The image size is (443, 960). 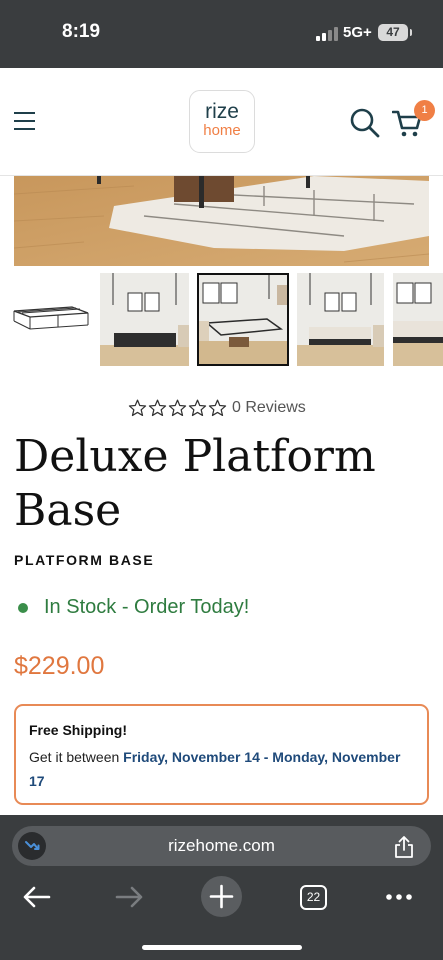 What do you see at coordinates (222, 130) in the screenshot?
I see `logo-text-home: home` at bounding box center [222, 130].